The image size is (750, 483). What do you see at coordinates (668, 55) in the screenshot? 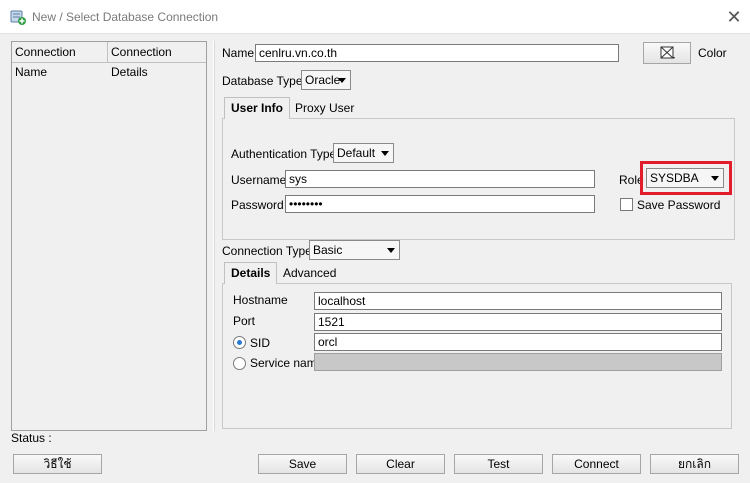
I see `color-picker-icon` at bounding box center [668, 55].